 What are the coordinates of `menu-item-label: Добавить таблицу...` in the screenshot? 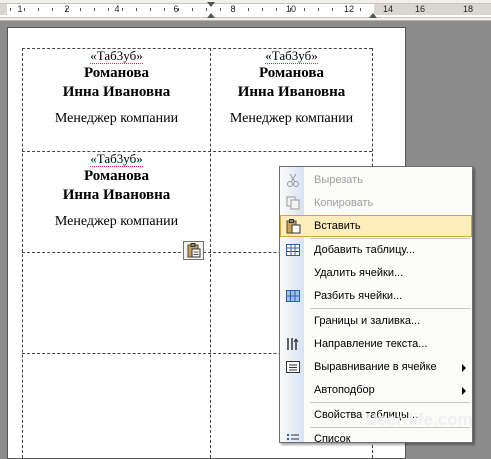 It's located at (364, 250).